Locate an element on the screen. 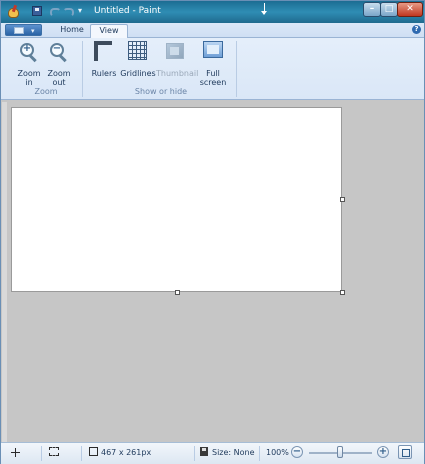 This screenshot has height=464, width=425. paint-app-icon is located at coordinates (13, 11).